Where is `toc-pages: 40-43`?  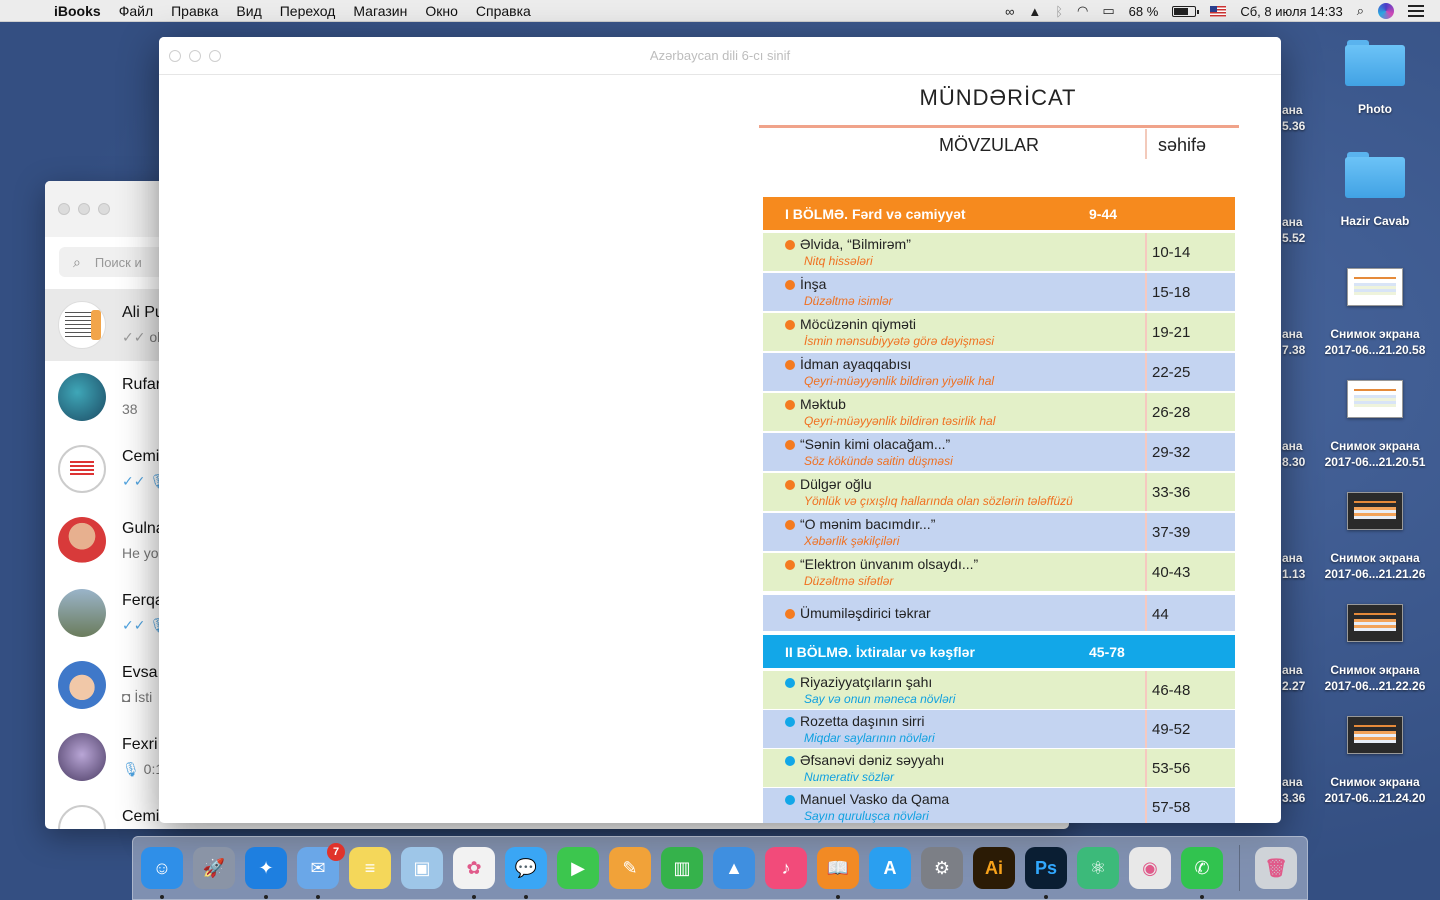
toc-pages: 40-43 is located at coordinates (1171, 572).